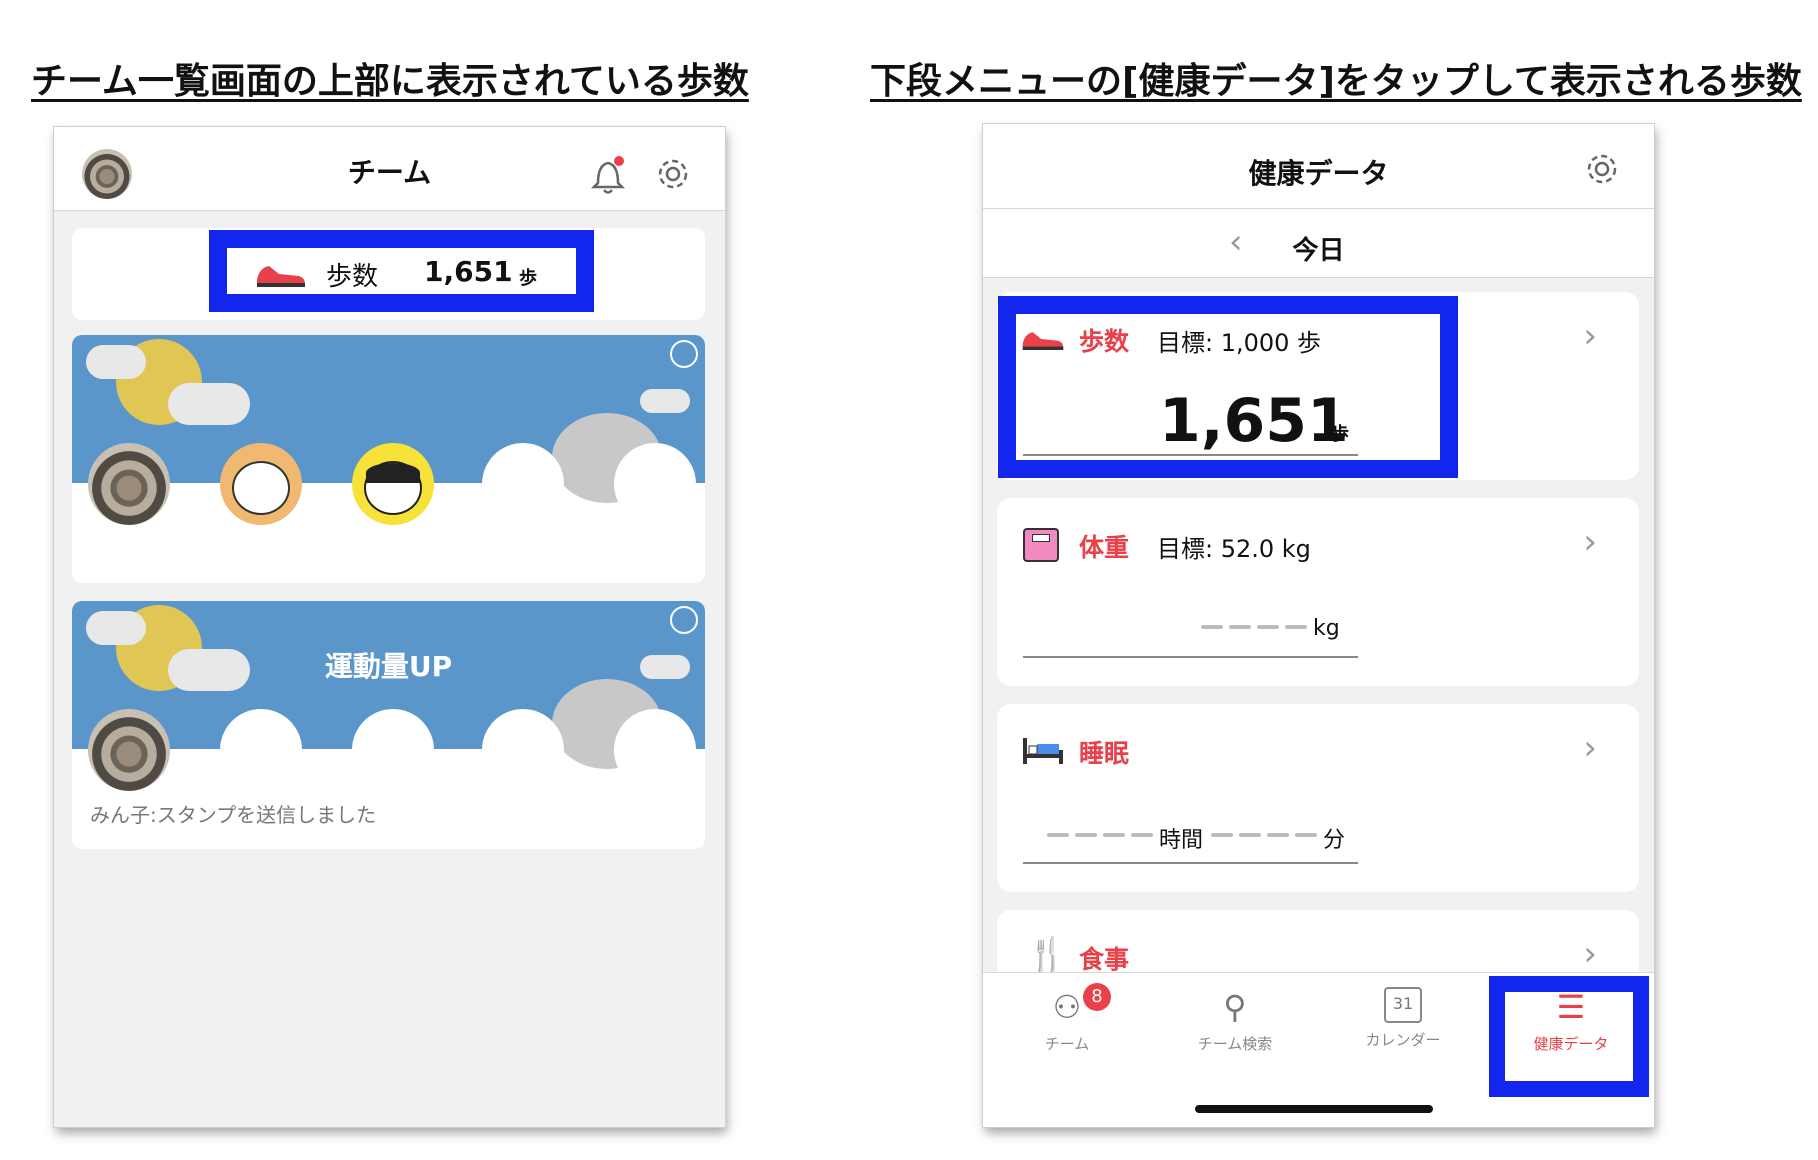  I want to click on team-message: みん子:スタンプを送信しました, so click(233, 815).